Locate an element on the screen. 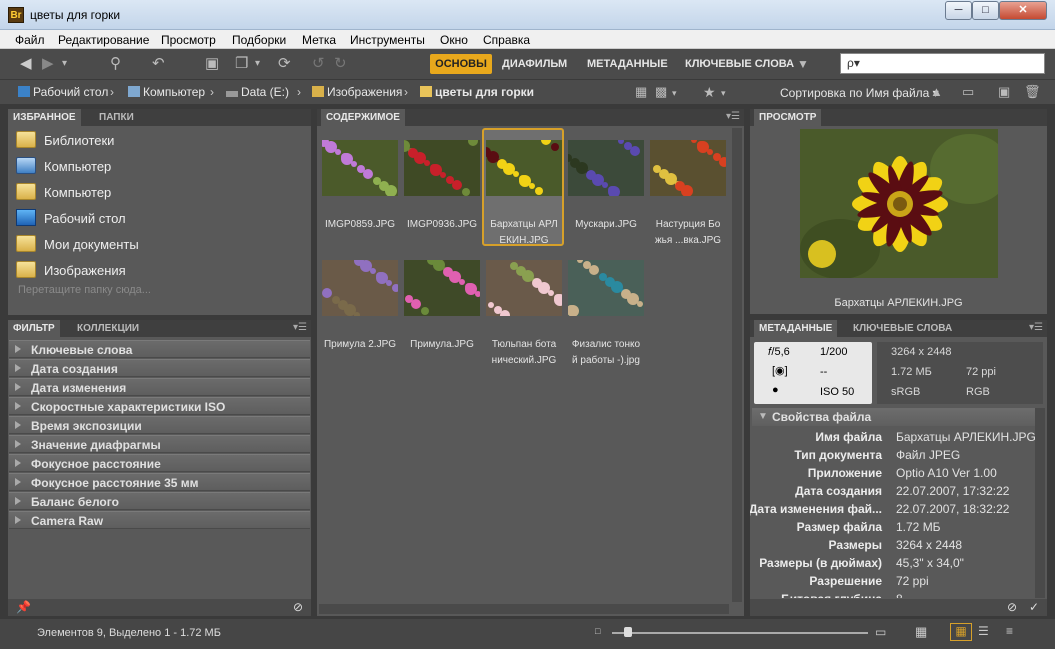 The image size is (1055, 649). workspace-menu-chevron-icon: ▼ is located at coordinates (803, 64).